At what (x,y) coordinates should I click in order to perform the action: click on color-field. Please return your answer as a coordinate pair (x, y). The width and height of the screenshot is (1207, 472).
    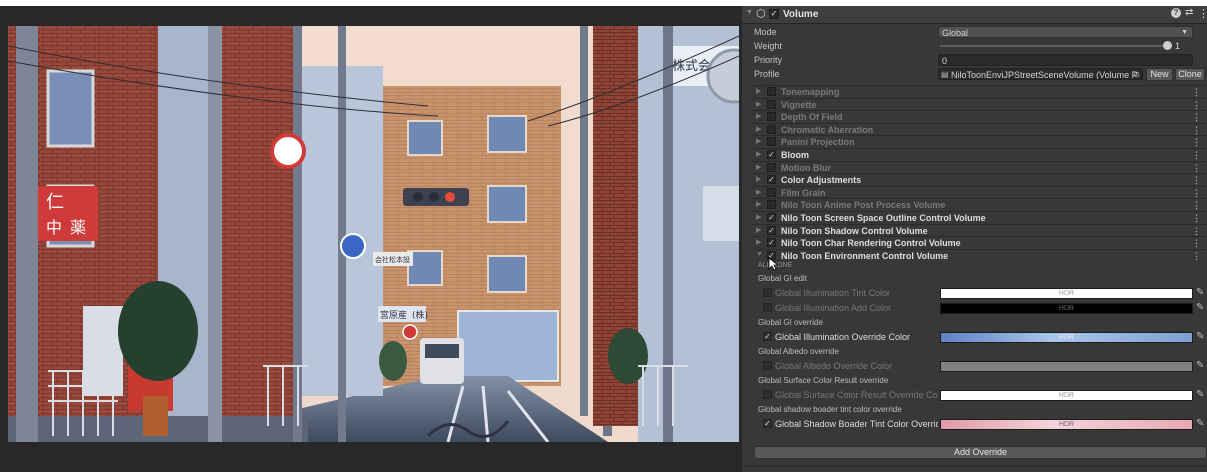
    Looking at the image, I should click on (1066, 366).